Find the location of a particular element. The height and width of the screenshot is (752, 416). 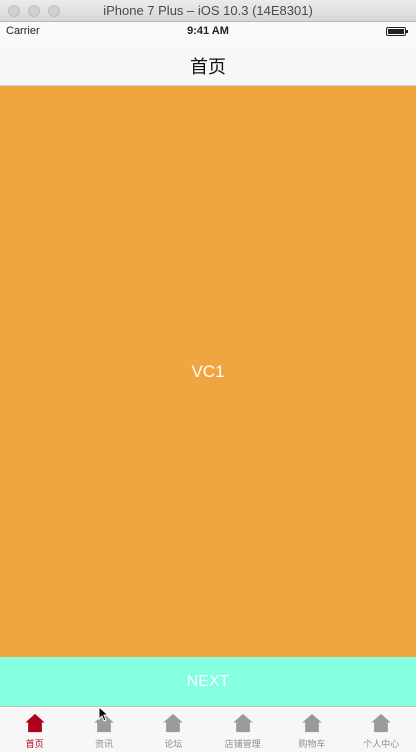

view-controller-label: VC1 is located at coordinates (208, 371).